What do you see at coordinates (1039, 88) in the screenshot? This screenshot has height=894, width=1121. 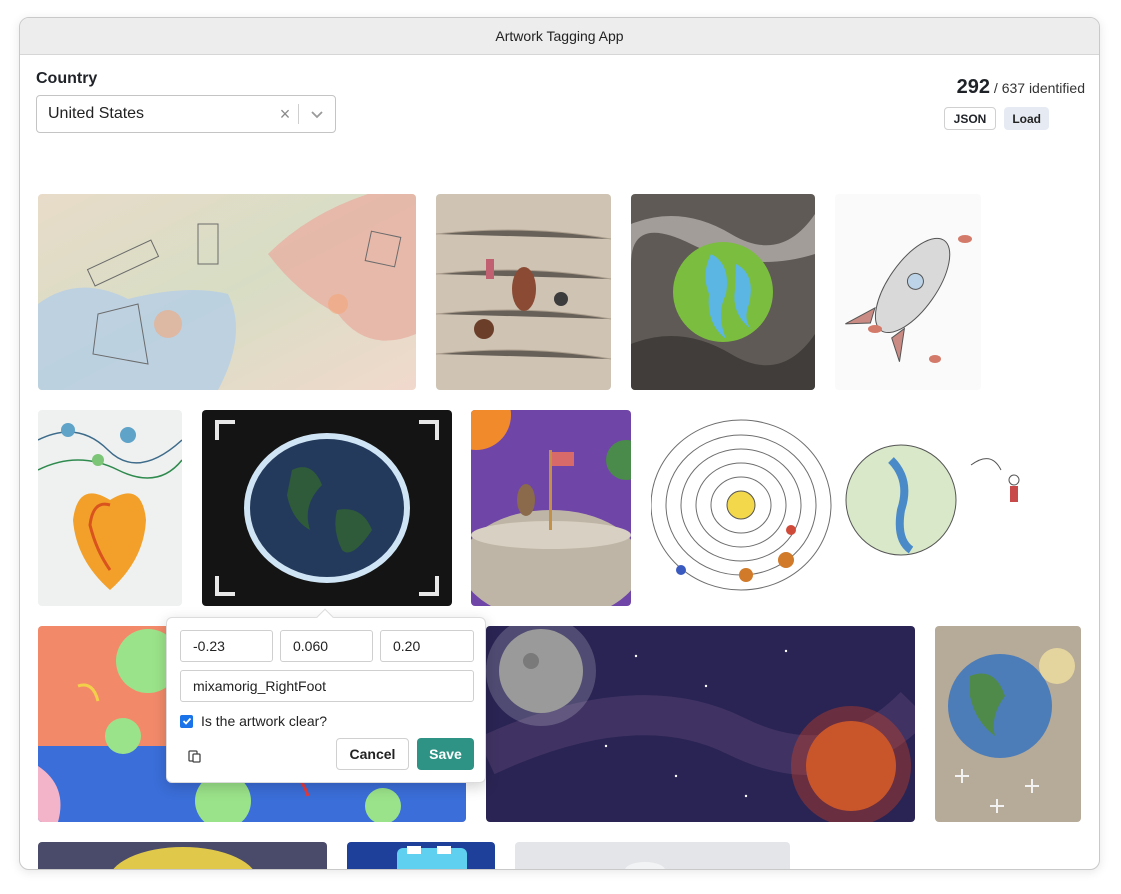 I see `identified-total: / 637 identified` at bounding box center [1039, 88].